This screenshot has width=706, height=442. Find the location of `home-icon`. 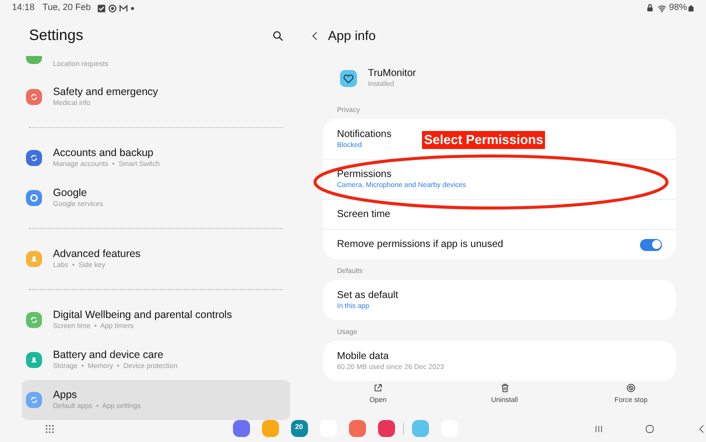

home-icon is located at coordinates (649, 429).